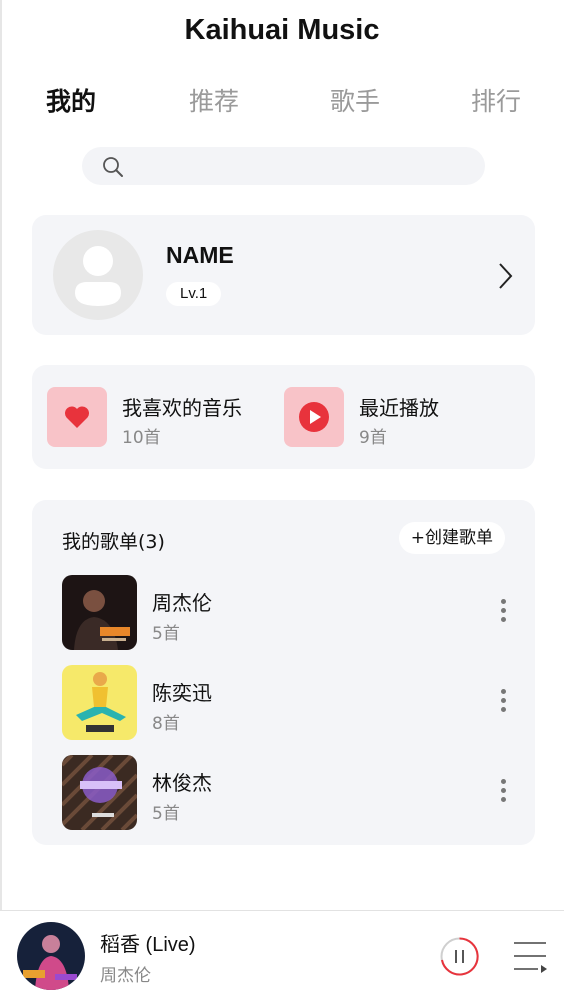 This screenshot has height=997, width=564. What do you see at coordinates (505, 276) in the screenshot?
I see `chevron-right-icon` at bounding box center [505, 276].